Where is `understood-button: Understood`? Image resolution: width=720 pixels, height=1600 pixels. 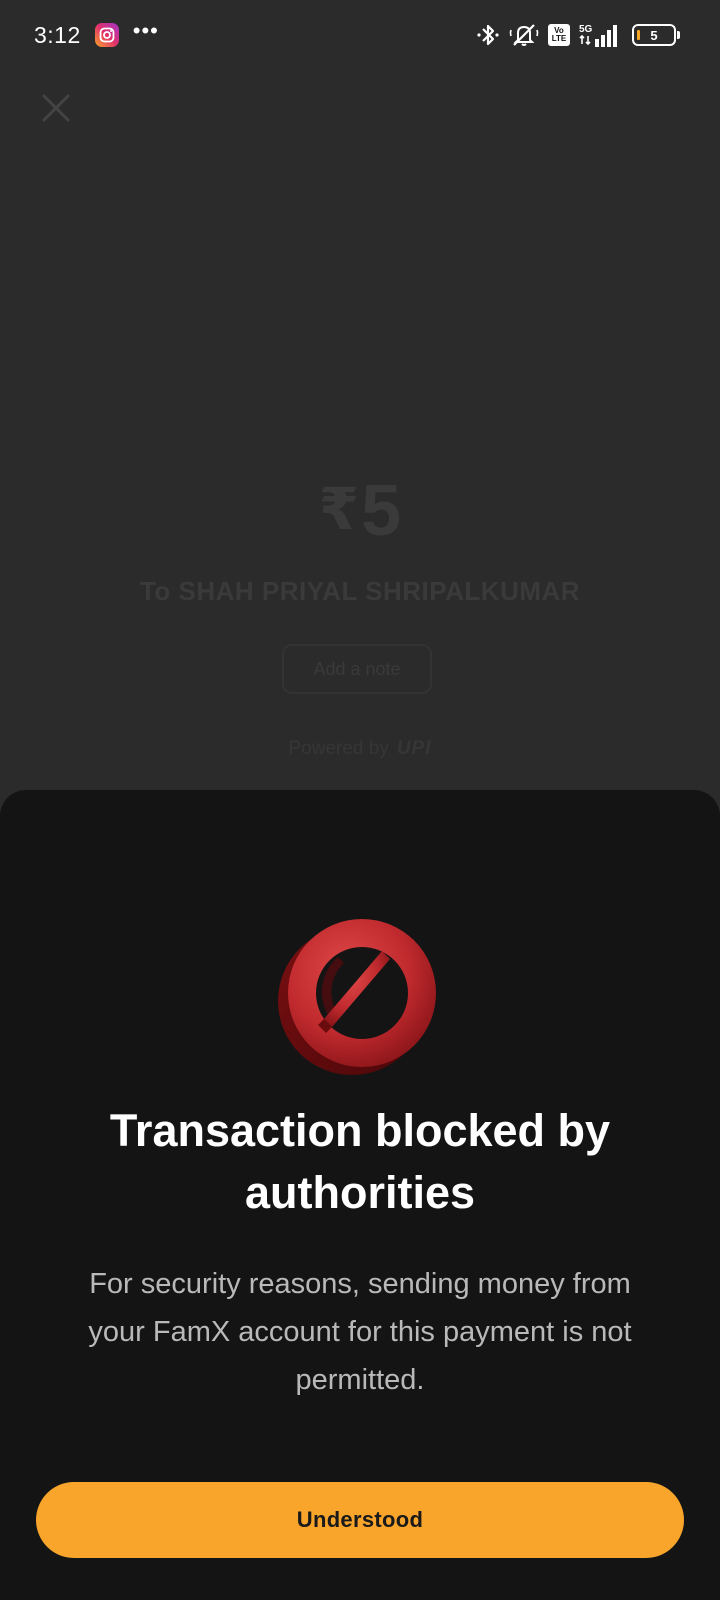 understood-button: Understood is located at coordinates (360, 1520).